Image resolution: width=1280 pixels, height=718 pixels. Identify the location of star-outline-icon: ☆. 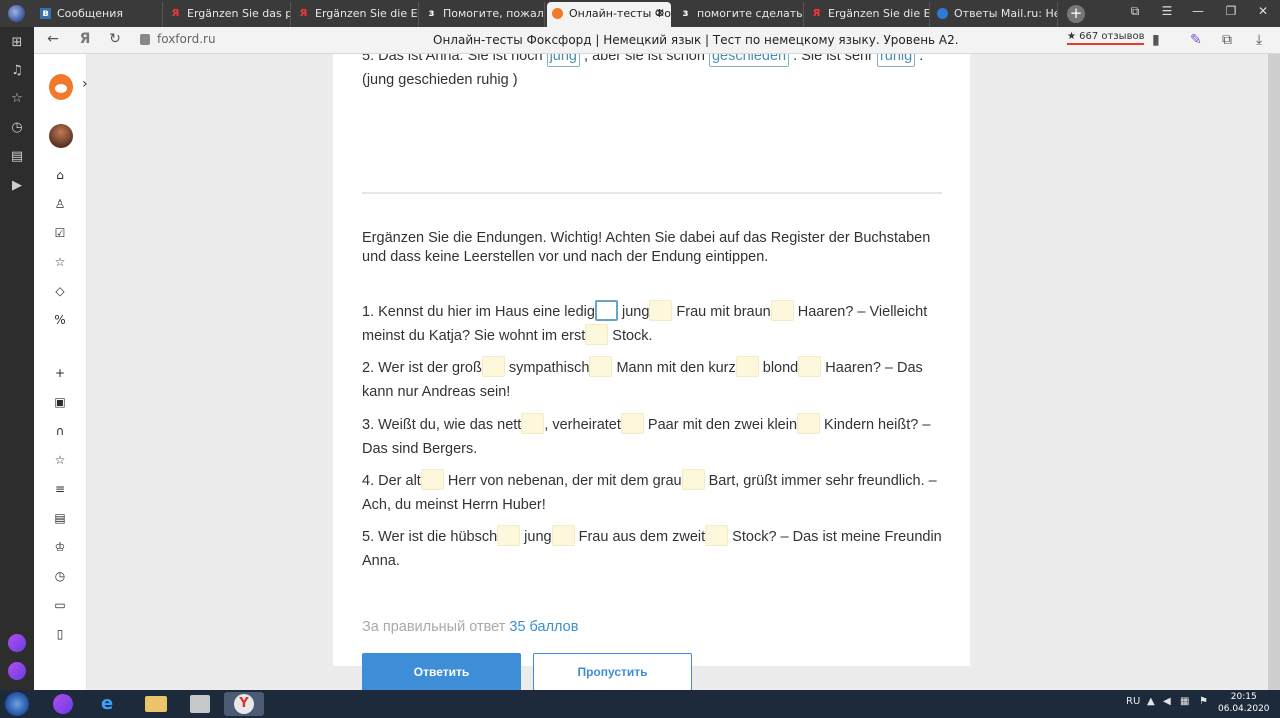
(60, 460).